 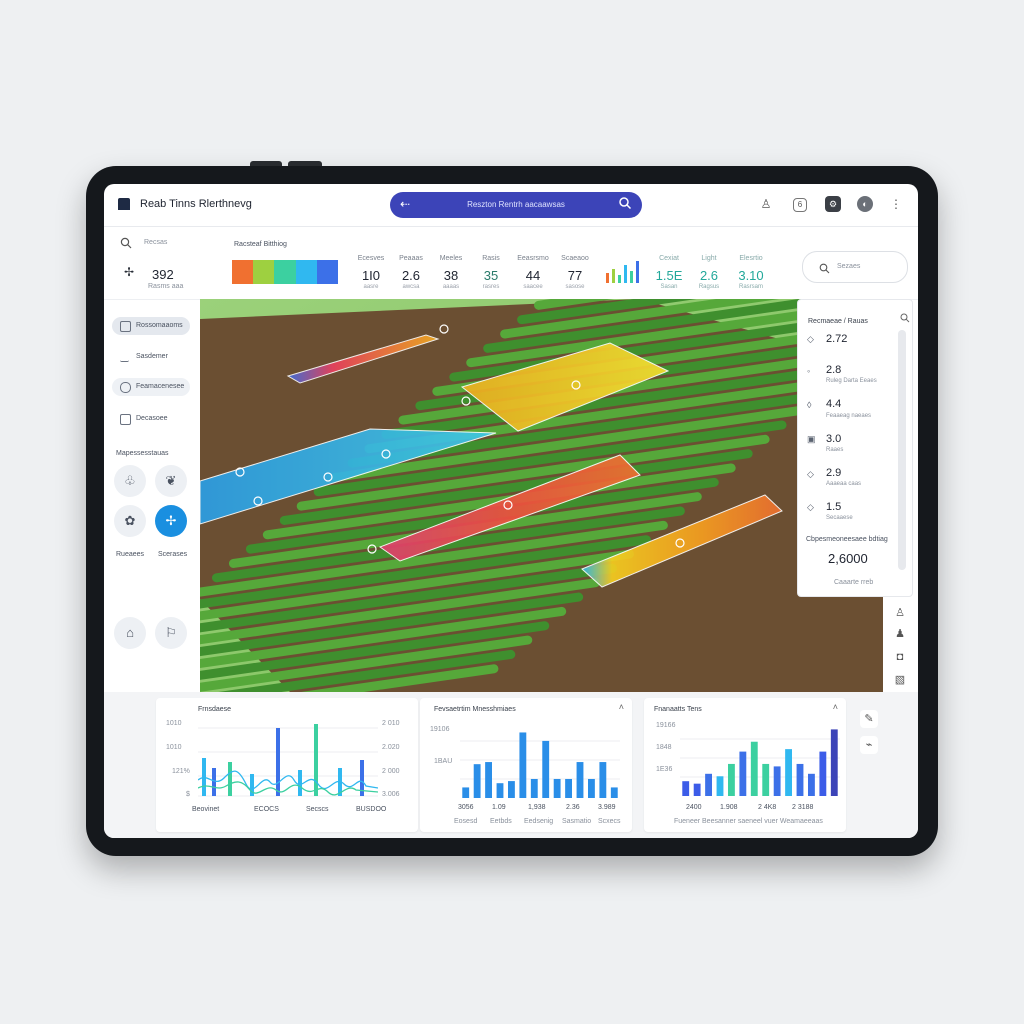 What do you see at coordinates (751, 275) in the screenshot?
I see `stat-value: 3.10` at bounding box center [751, 275].